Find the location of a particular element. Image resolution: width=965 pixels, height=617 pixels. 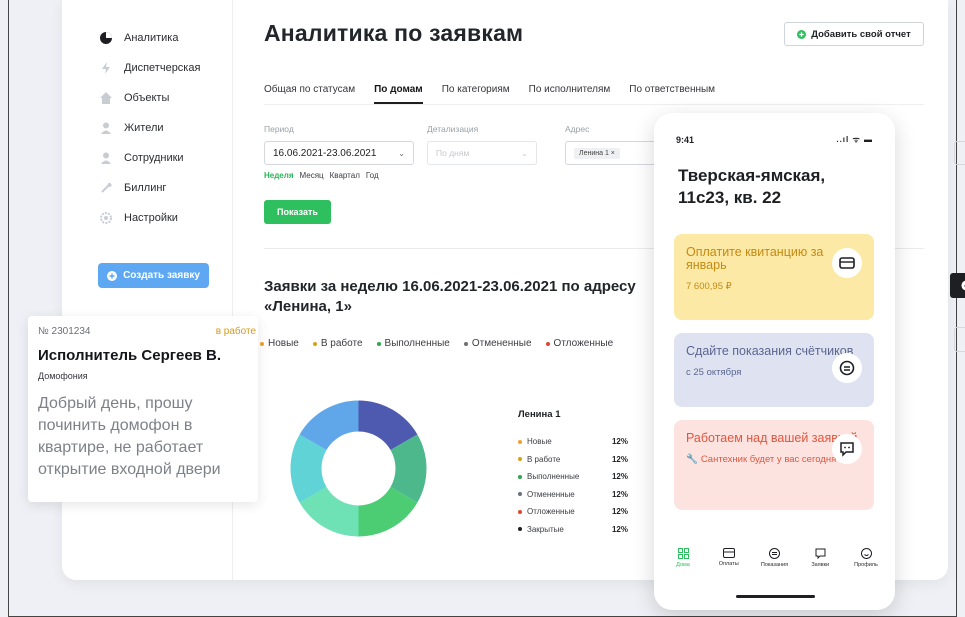

nav-readings: Показания is located at coordinates (775, 558).